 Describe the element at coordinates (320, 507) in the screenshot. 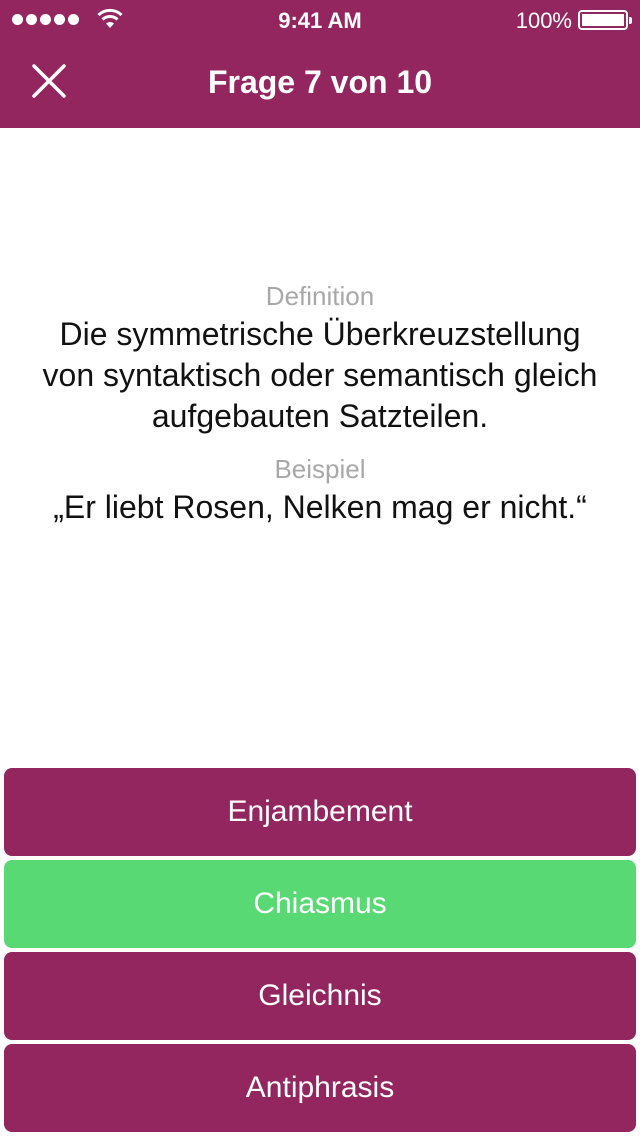

I see `example-text: „Er liebt Rosen, Nelken mag er nicht.“` at that location.